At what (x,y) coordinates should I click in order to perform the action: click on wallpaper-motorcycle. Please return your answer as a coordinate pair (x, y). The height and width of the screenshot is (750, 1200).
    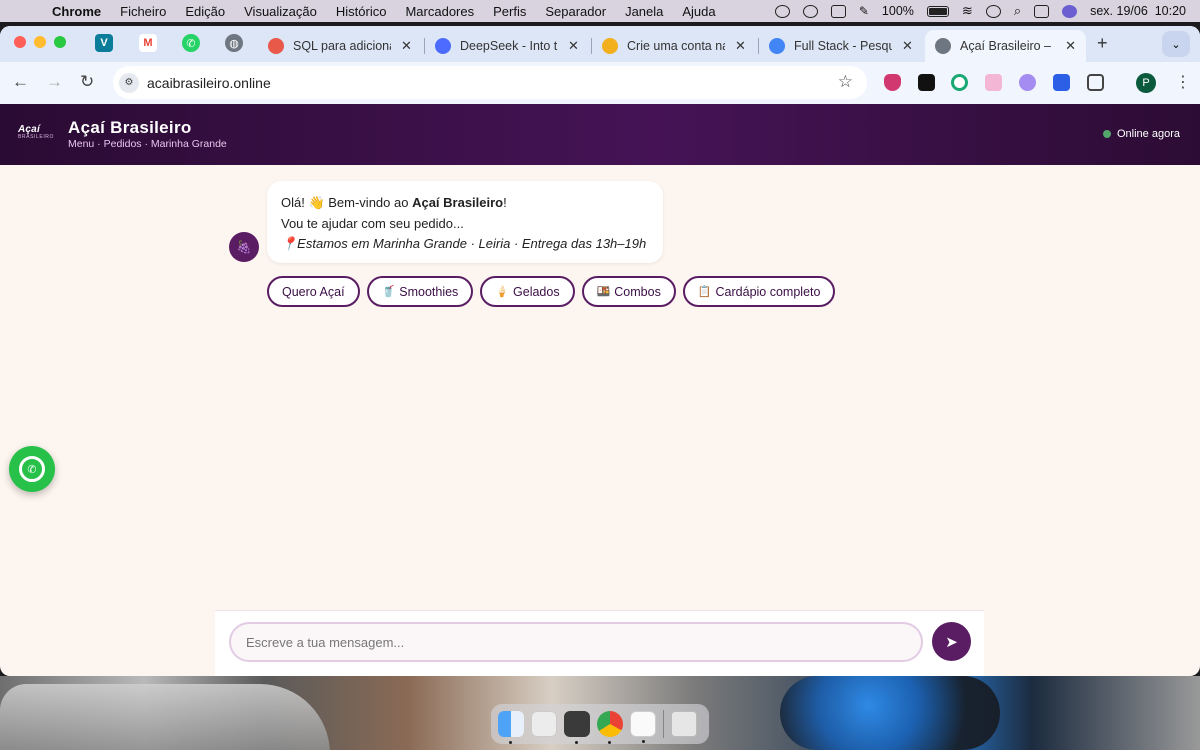
    Looking at the image, I should click on (890, 713).